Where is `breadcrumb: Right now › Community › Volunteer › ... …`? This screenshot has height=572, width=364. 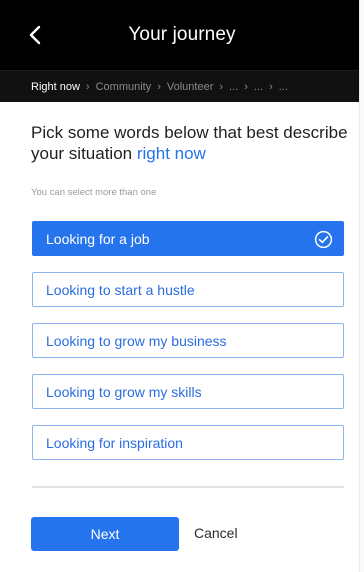 breadcrumb: Right now › Community › Volunteer › ... … is located at coordinates (182, 86).